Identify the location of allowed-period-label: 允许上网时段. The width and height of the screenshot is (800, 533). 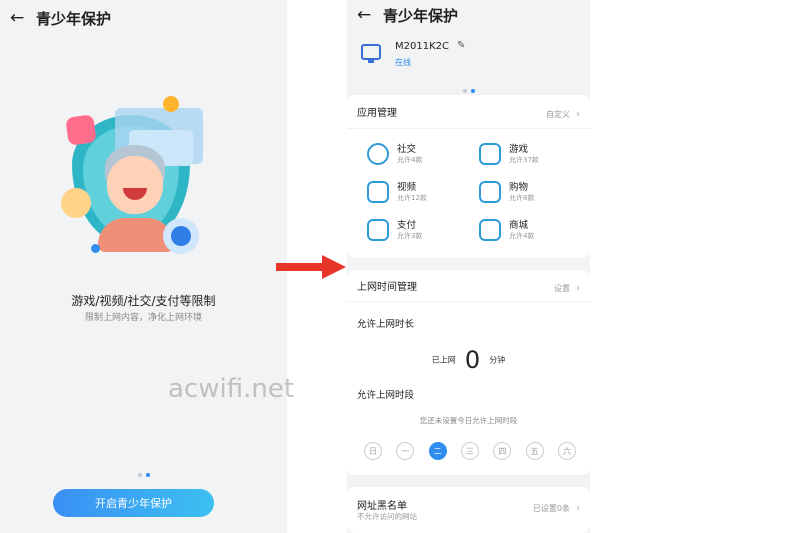
(386, 395).